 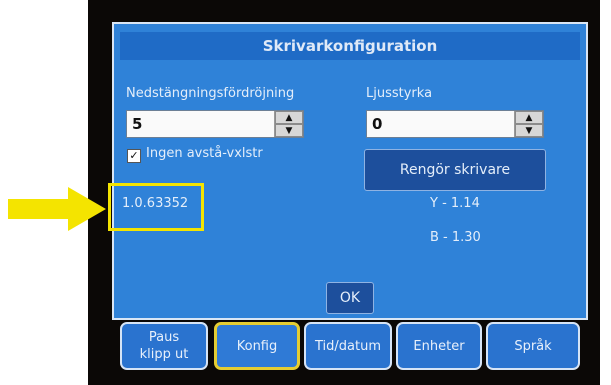 What do you see at coordinates (201, 124) in the screenshot?
I see `shutdown-delay-value: 5` at bounding box center [201, 124].